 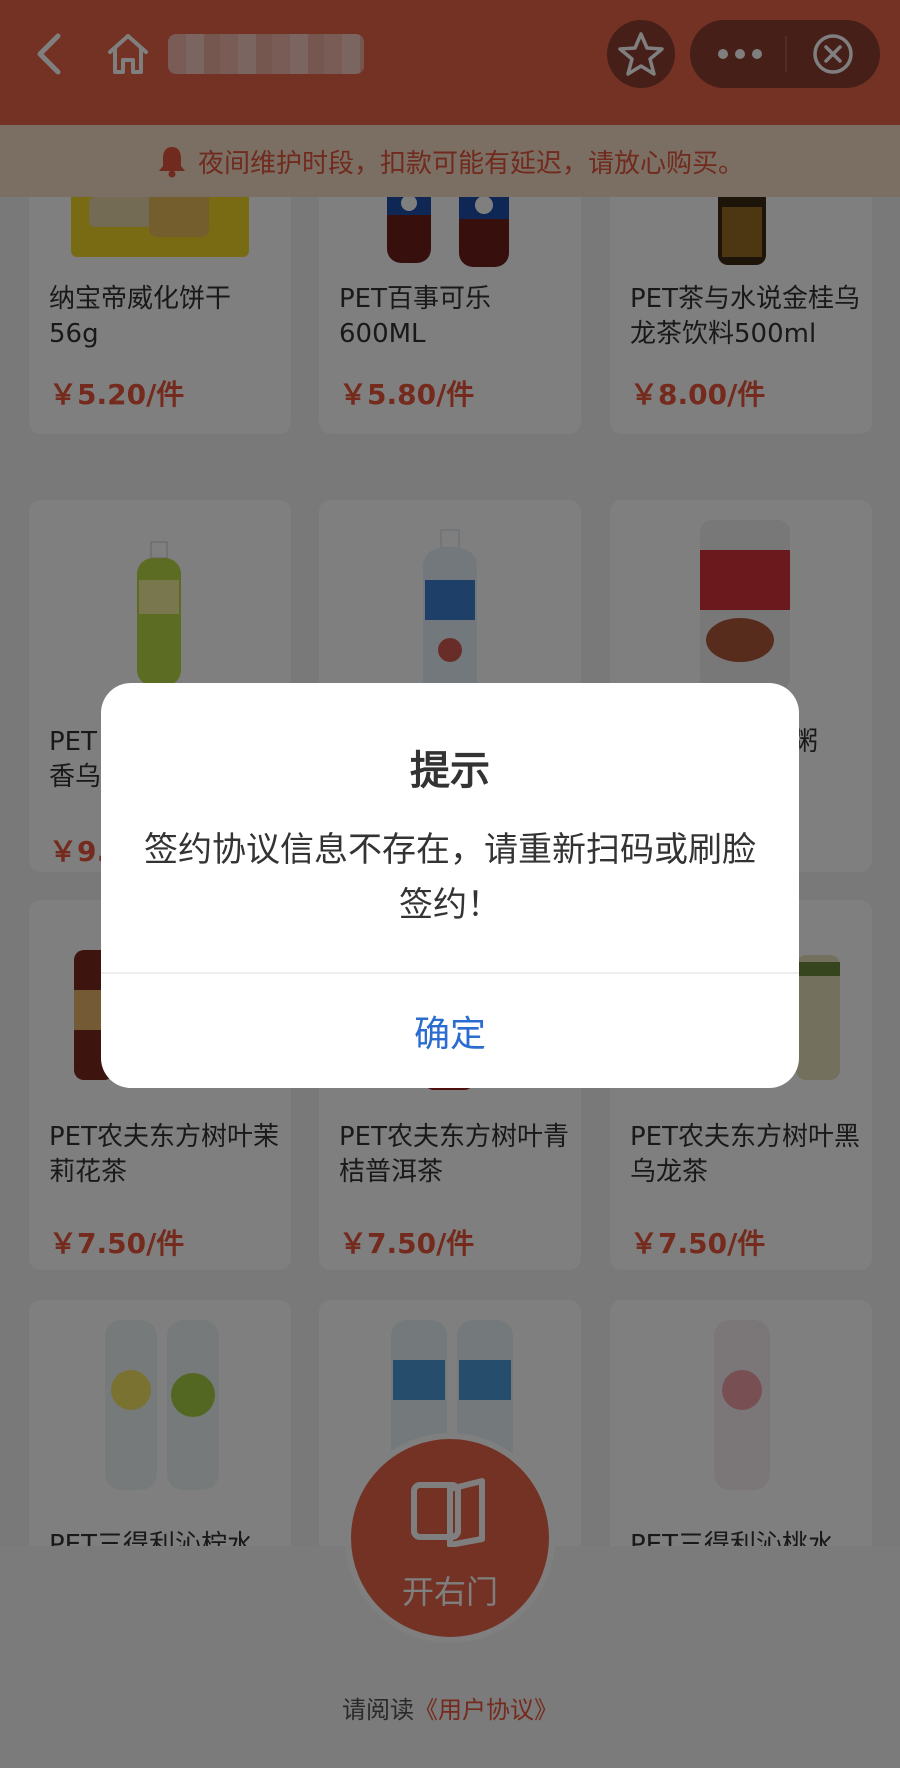 I want to click on dialog-message: 签约协议信息不存在，请重新扫码或刷脸签约！, so click(x=450, y=877).